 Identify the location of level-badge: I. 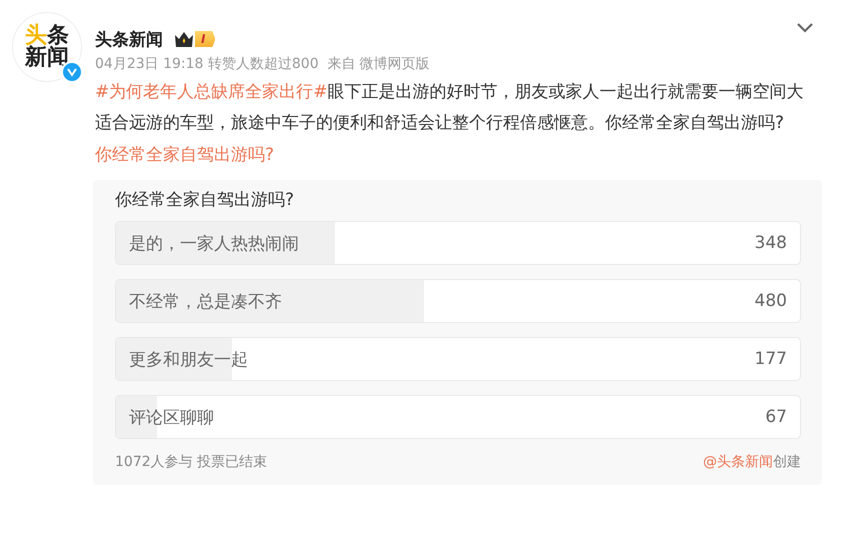
(205, 39).